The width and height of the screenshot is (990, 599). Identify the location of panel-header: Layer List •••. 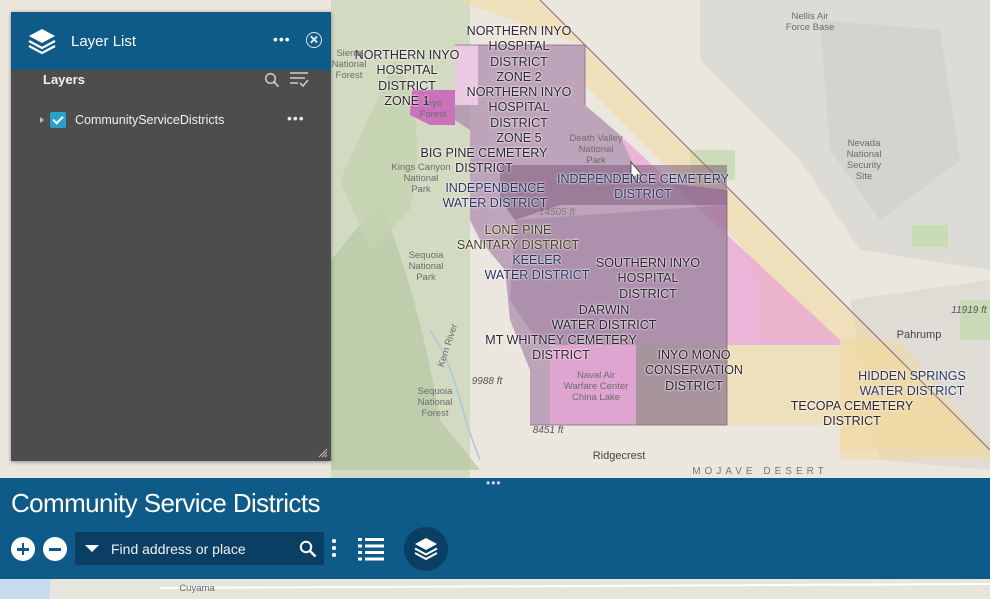
(171, 41).